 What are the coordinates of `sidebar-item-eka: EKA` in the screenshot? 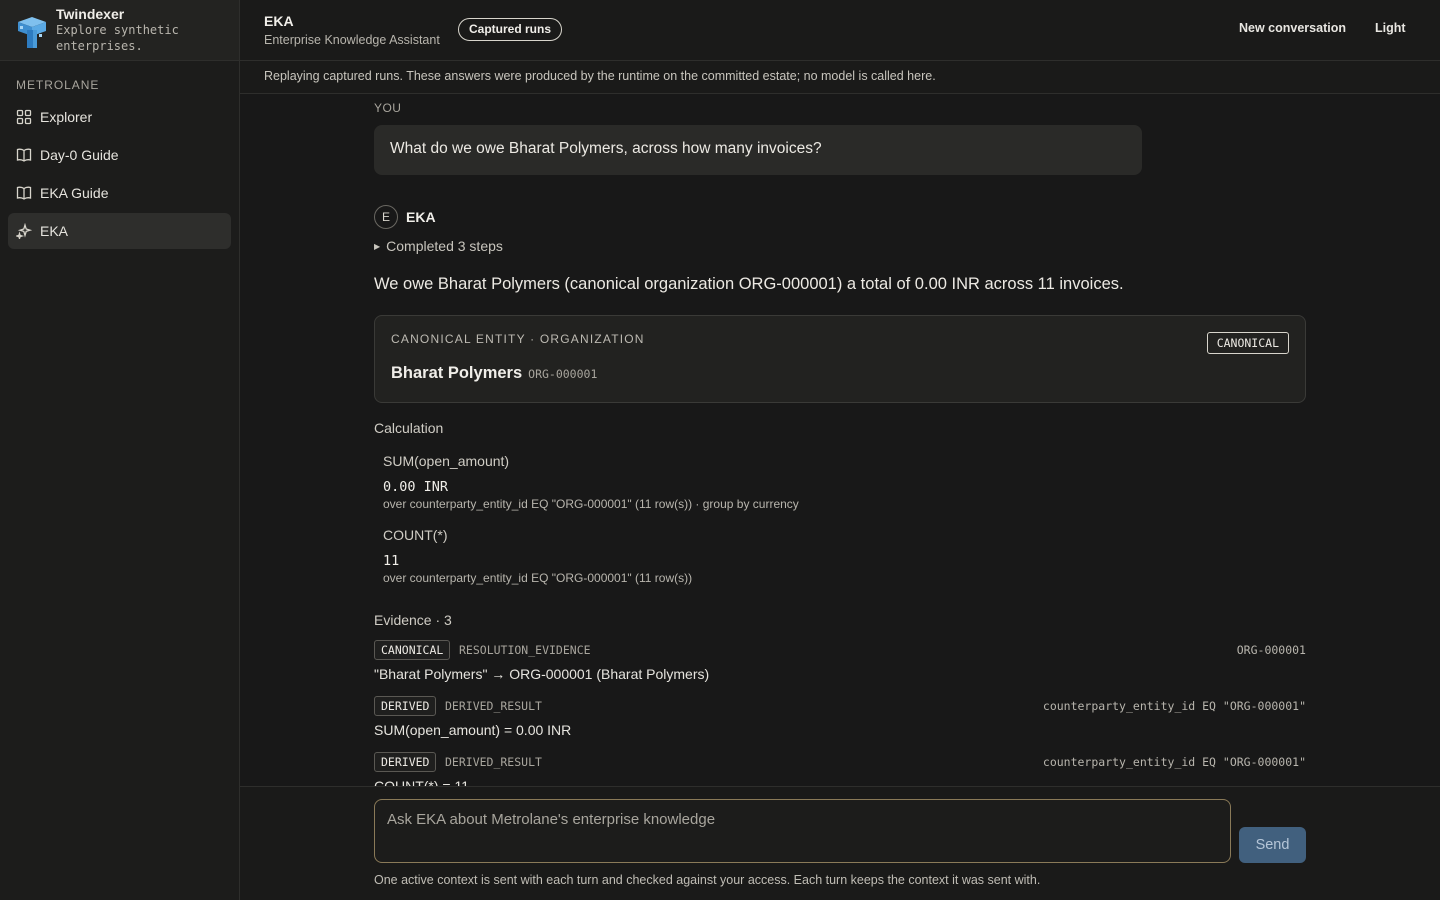 It's located at (119, 231).